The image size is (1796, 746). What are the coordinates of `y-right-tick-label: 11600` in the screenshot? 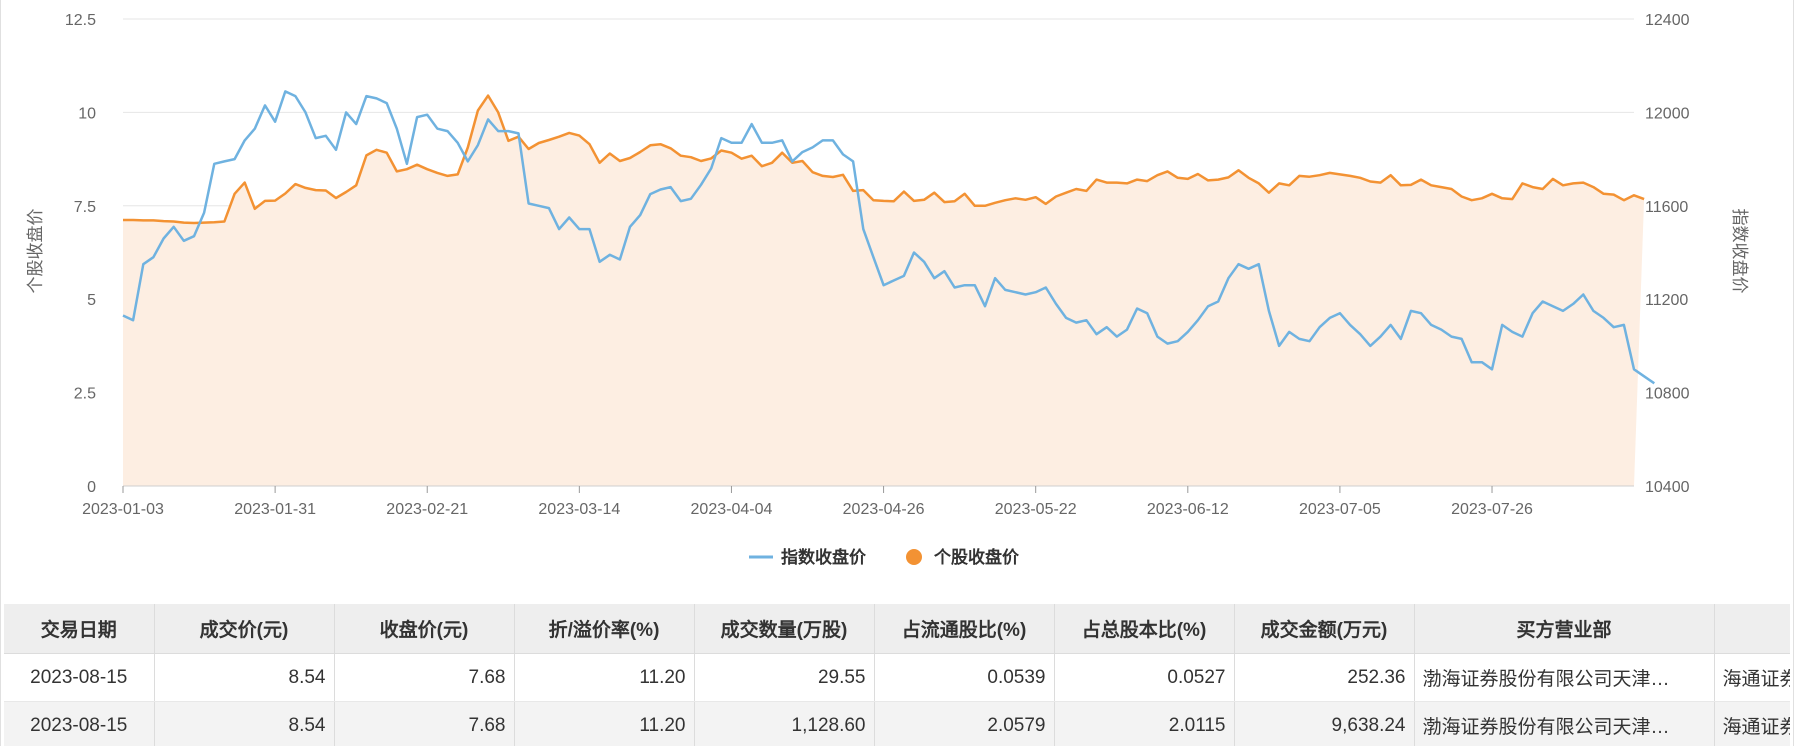 It's located at (1666, 207).